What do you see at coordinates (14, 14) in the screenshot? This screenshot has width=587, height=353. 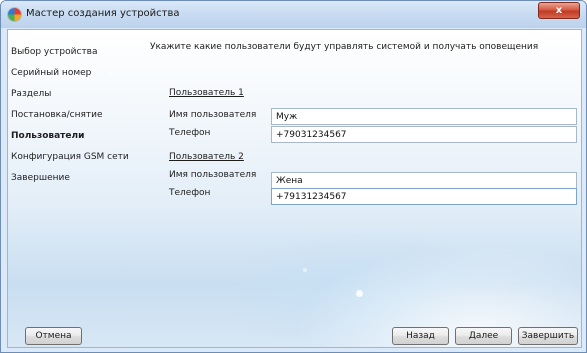 I see `app-logo-icon` at bounding box center [14, 14].